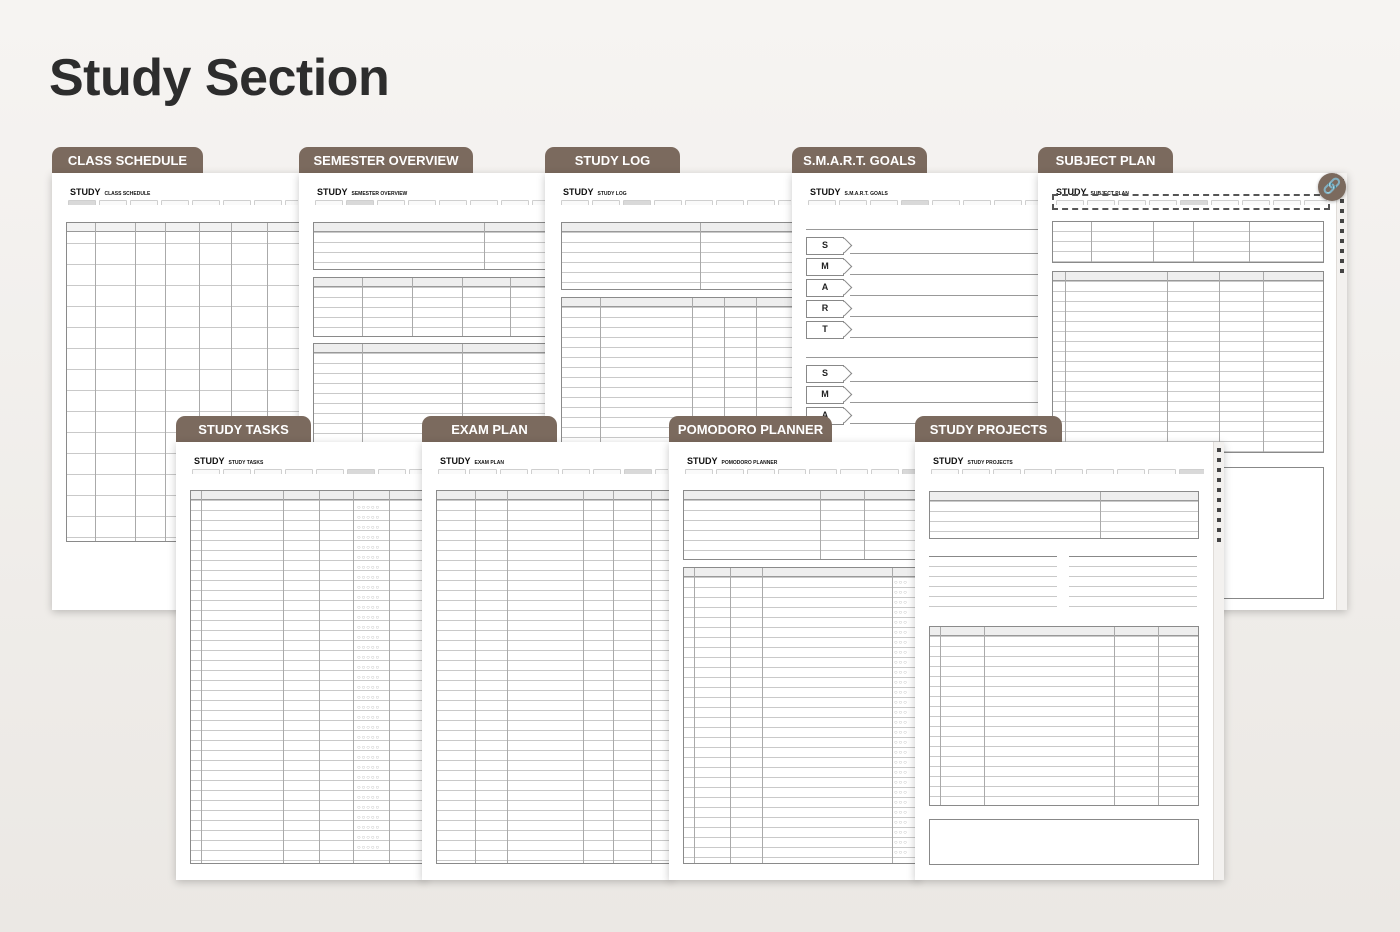  Describe the element at coordinates (362, 192) in the screenshot. I see `sheet-header: STUDY SEMESTER OVERVIEW` at that location.